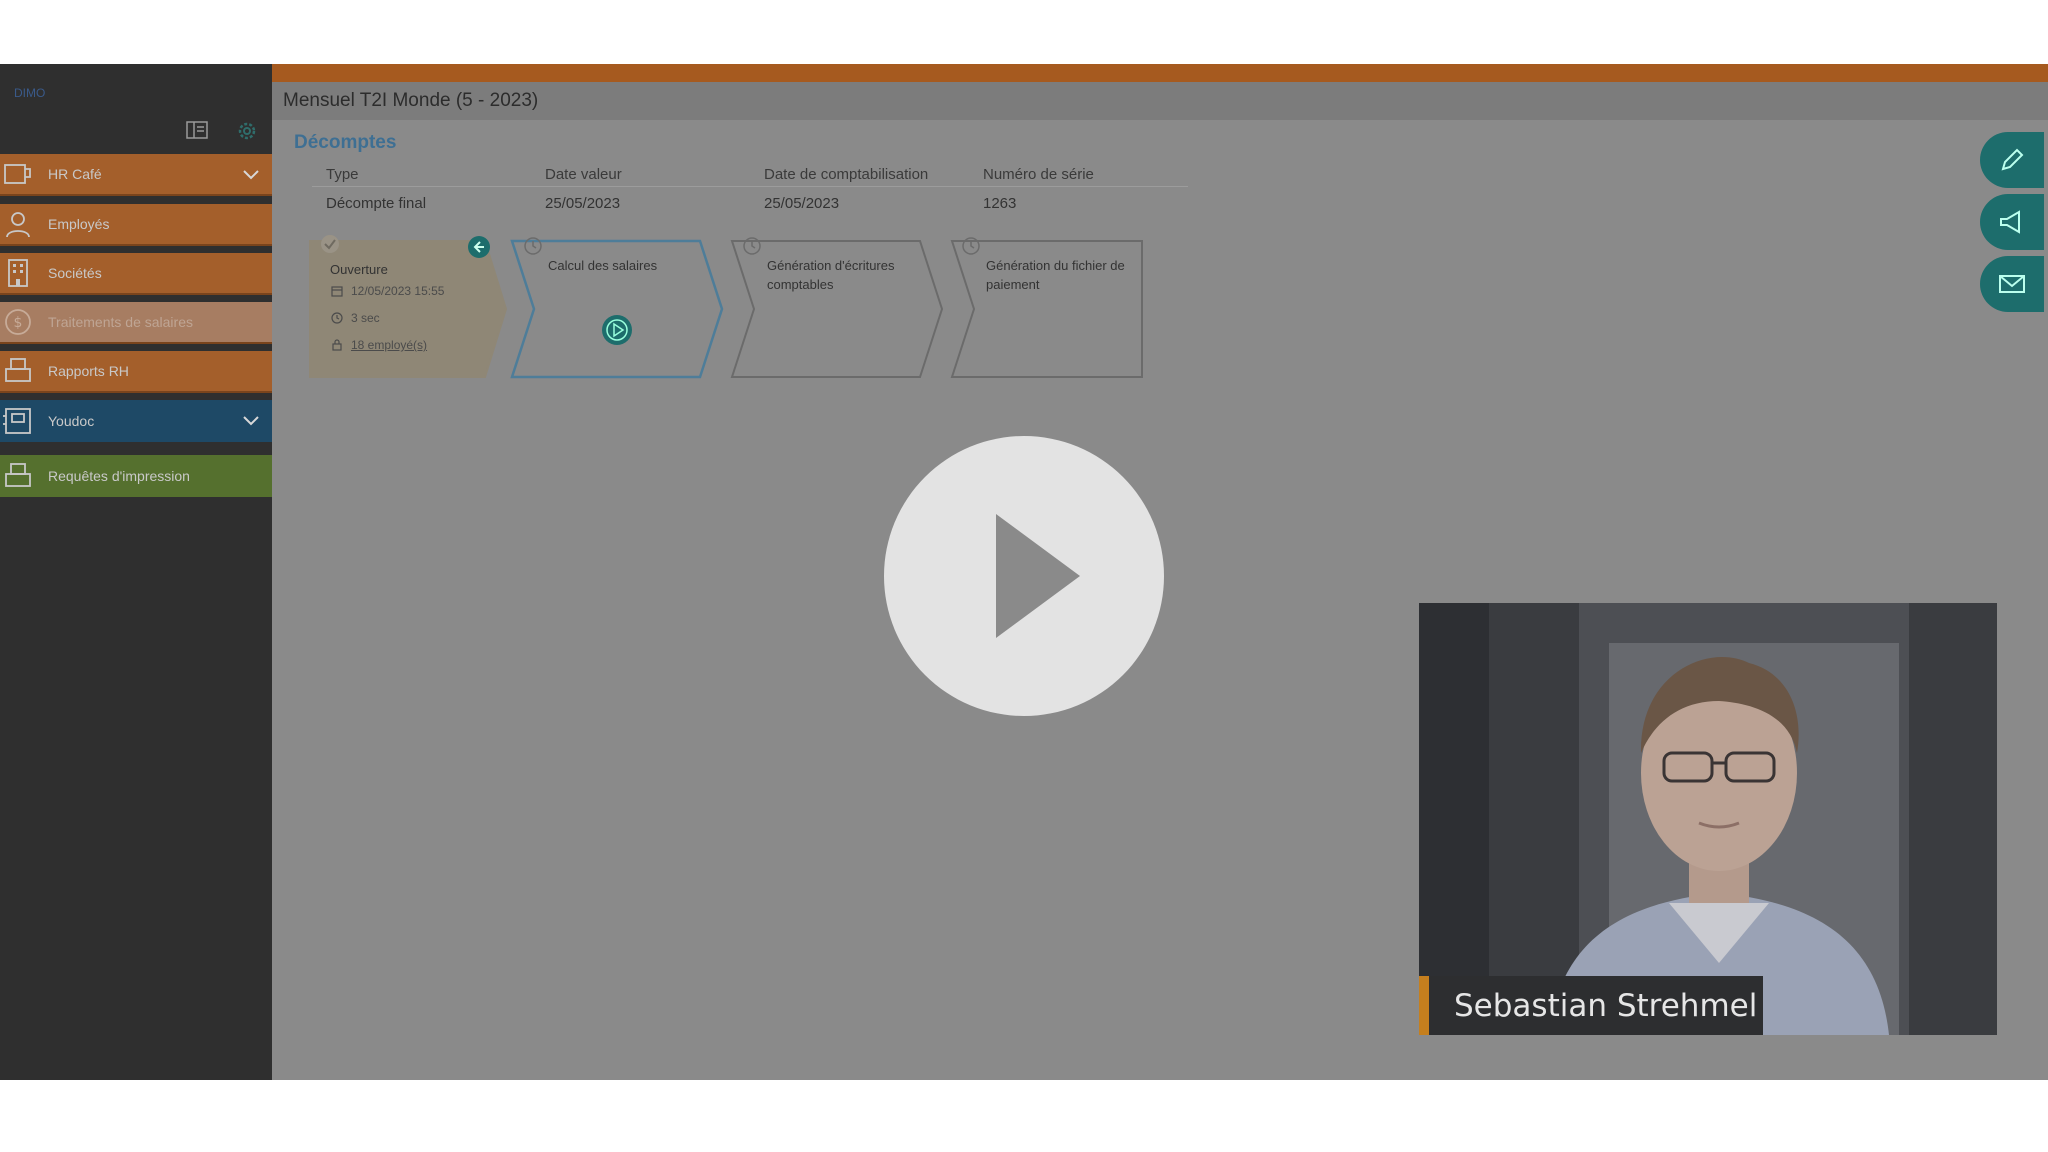  What do you see at coordinates (18, 421) in the screenshot?
I see `document-icon` at bounding box center [18, 421].